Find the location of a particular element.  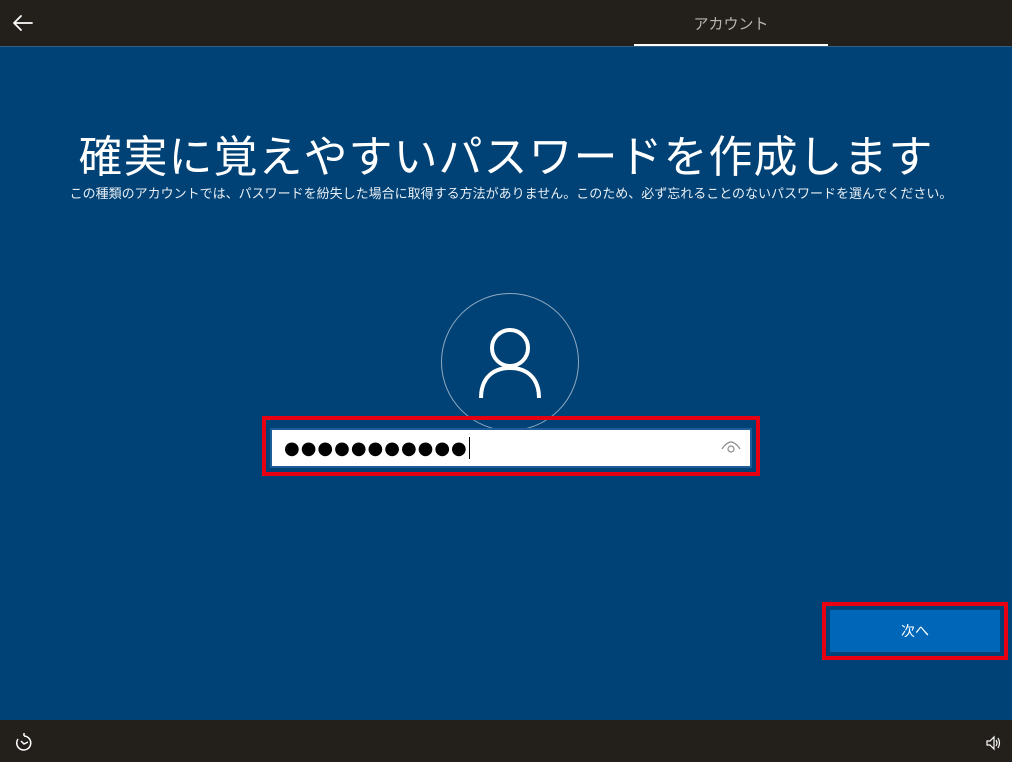

volume-icon is located at coordinates (993, 743).